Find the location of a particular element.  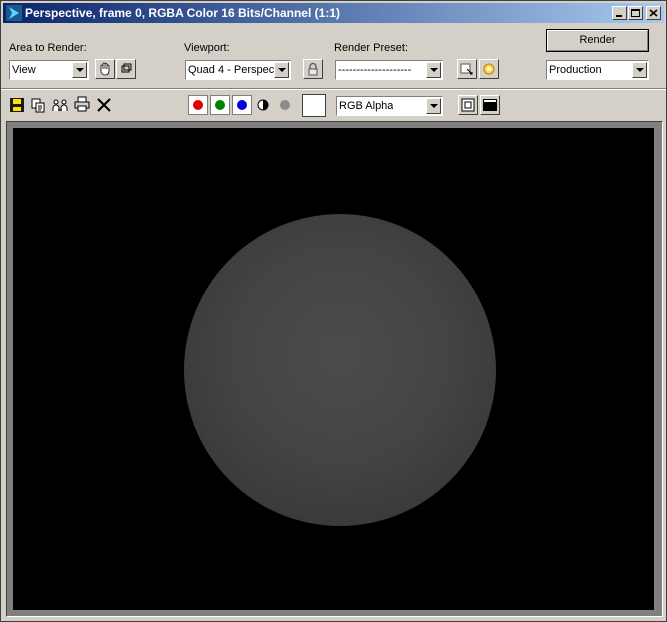

close-button is located at coordinates (653, 13).